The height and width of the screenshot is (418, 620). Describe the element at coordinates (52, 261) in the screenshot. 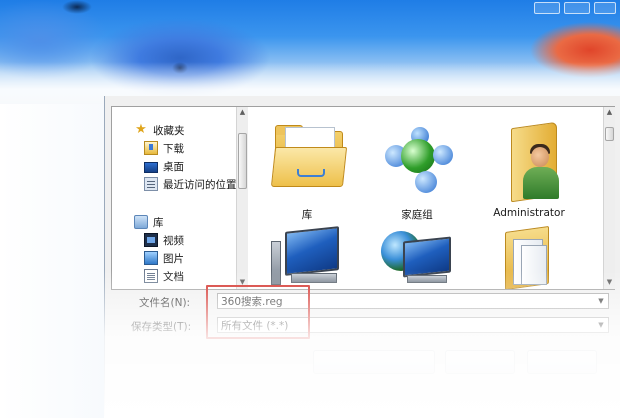

I see `background-window-body` at that location.